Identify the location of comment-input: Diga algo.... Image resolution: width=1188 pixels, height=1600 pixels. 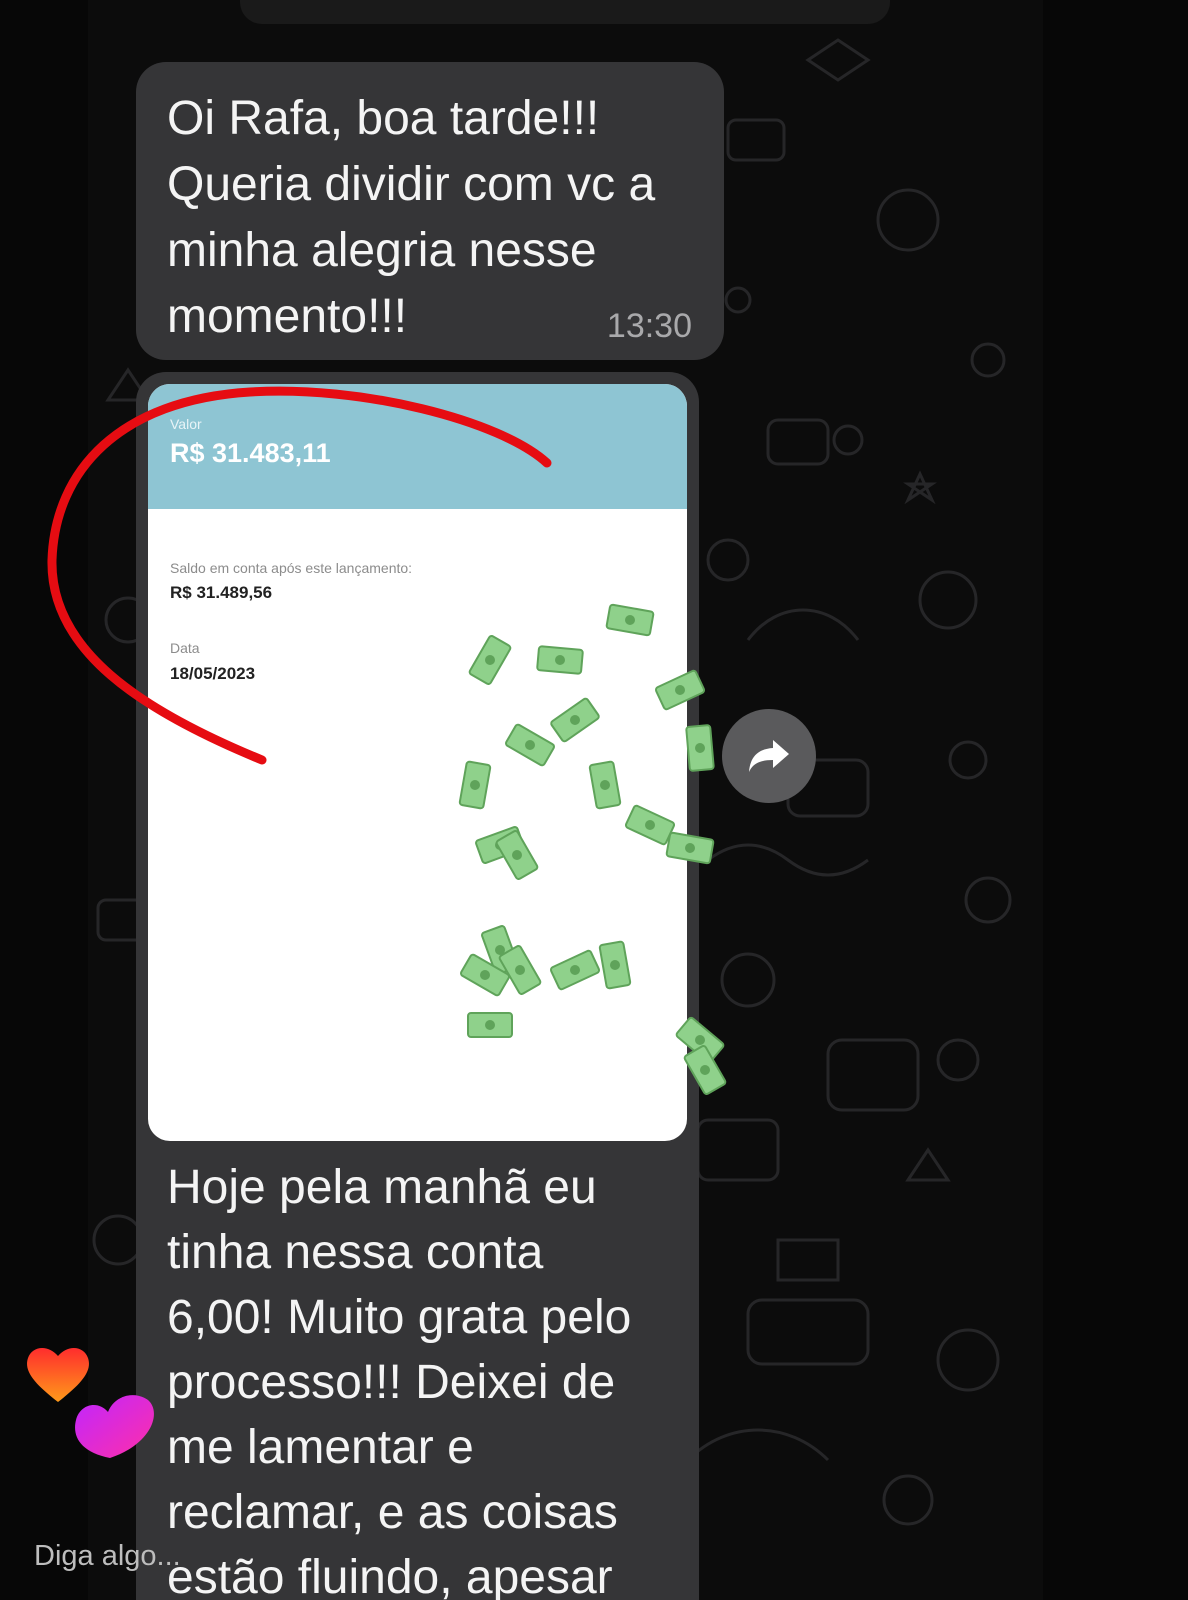
(107, 1556).